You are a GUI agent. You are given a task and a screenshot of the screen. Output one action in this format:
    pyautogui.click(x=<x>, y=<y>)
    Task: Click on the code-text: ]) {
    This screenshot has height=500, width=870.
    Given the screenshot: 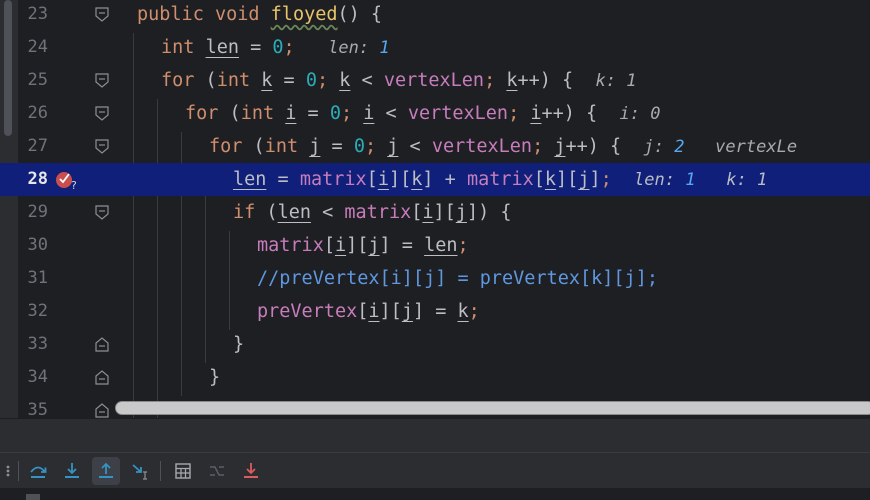 What is the action you would take?
    pyautogui.click(x=489, y=212)
    